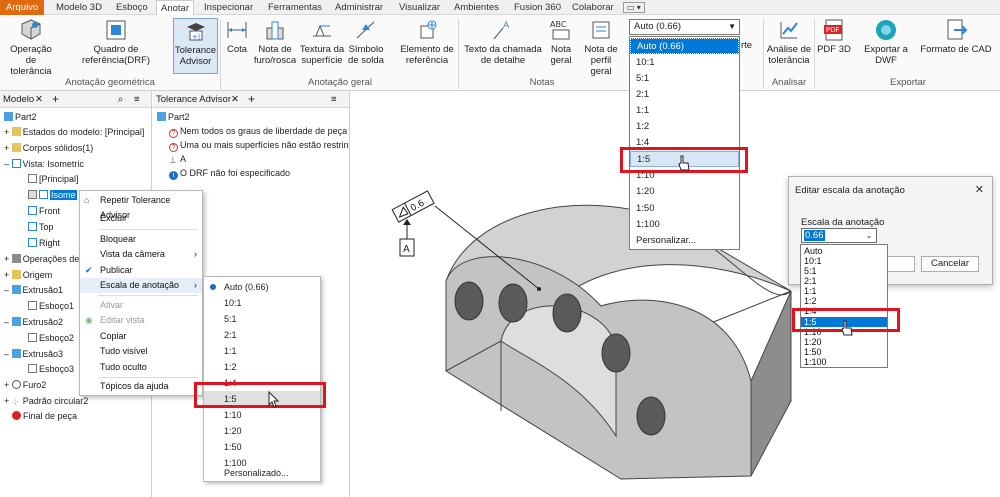  What do you see at coordinates (28, 275) in the screenshot?
I see `tree-item-origin: + Origem` at bounding box center [28, 275].